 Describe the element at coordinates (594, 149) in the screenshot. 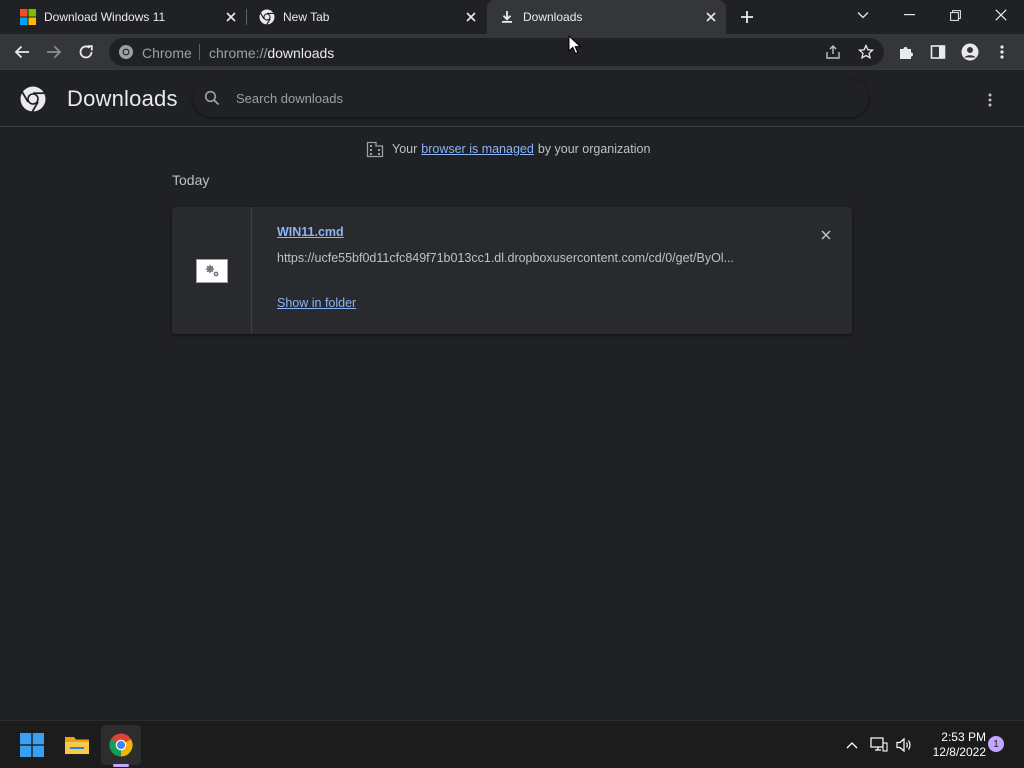

I see `managed-suffix: by your organization` at that location.